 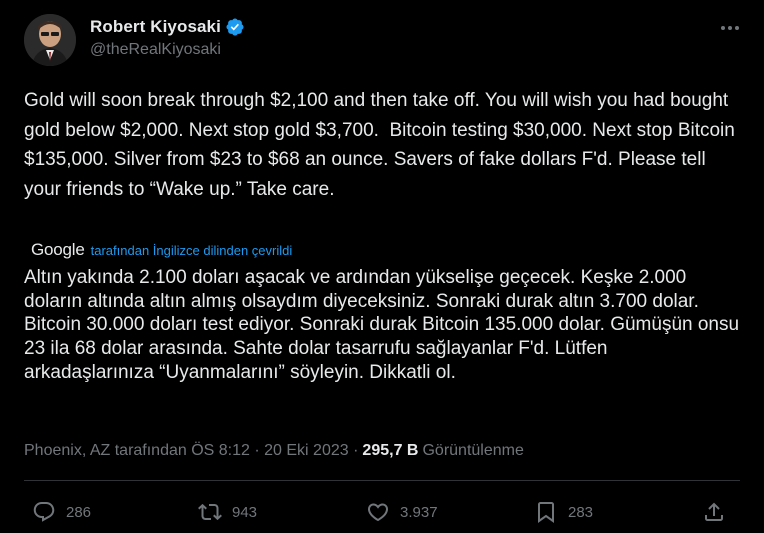 What do you see at coordinates (167, 50) in the screenshot?
I see `author-handle: @theRealKiyosaki` at bounding box center [167, 50].